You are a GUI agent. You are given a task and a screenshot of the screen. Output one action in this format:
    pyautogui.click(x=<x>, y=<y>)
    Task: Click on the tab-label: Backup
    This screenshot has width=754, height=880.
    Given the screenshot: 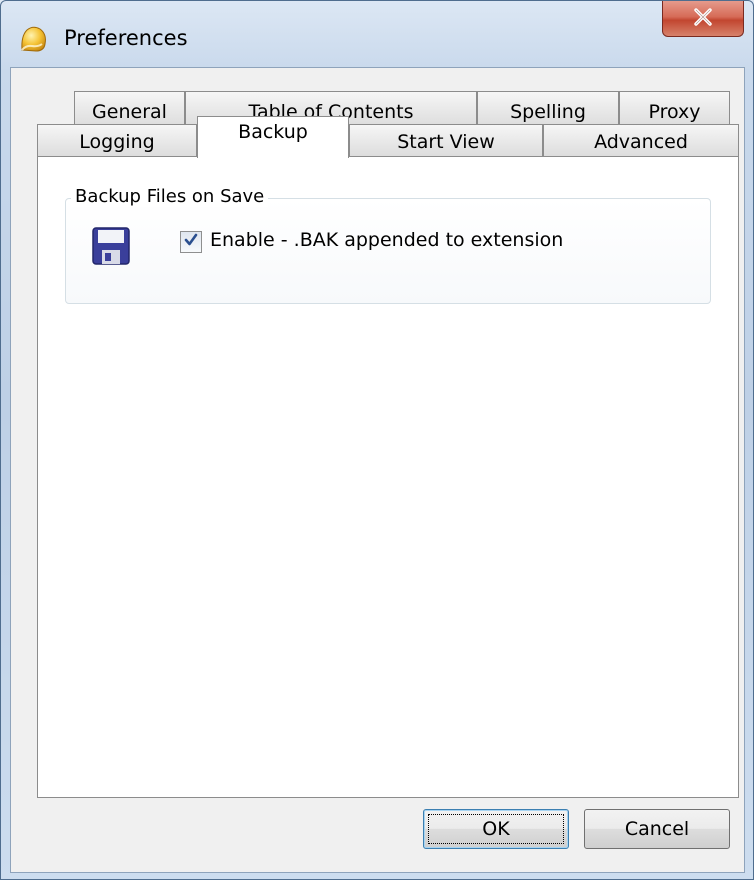 What is the action you would take?
    pyautogui.click(x=273, y=132)
    